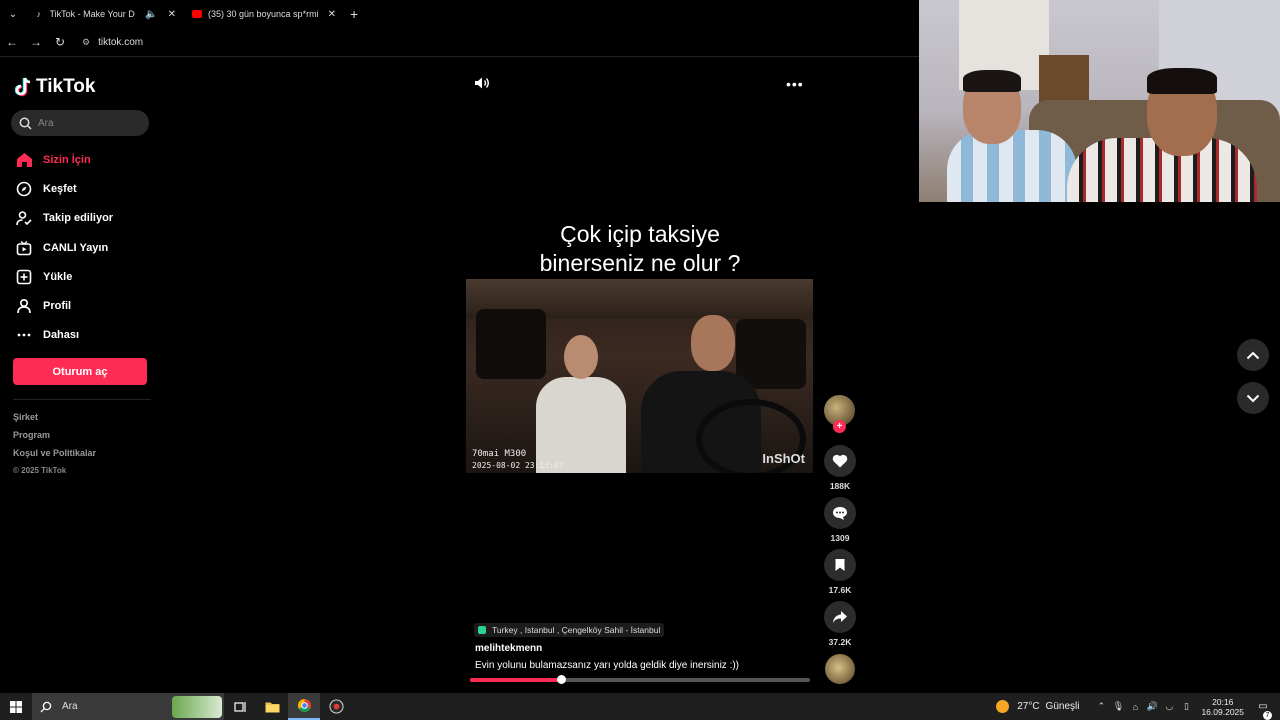  I want to click on sidebar-item-profile: Profil, so click(84, 305).